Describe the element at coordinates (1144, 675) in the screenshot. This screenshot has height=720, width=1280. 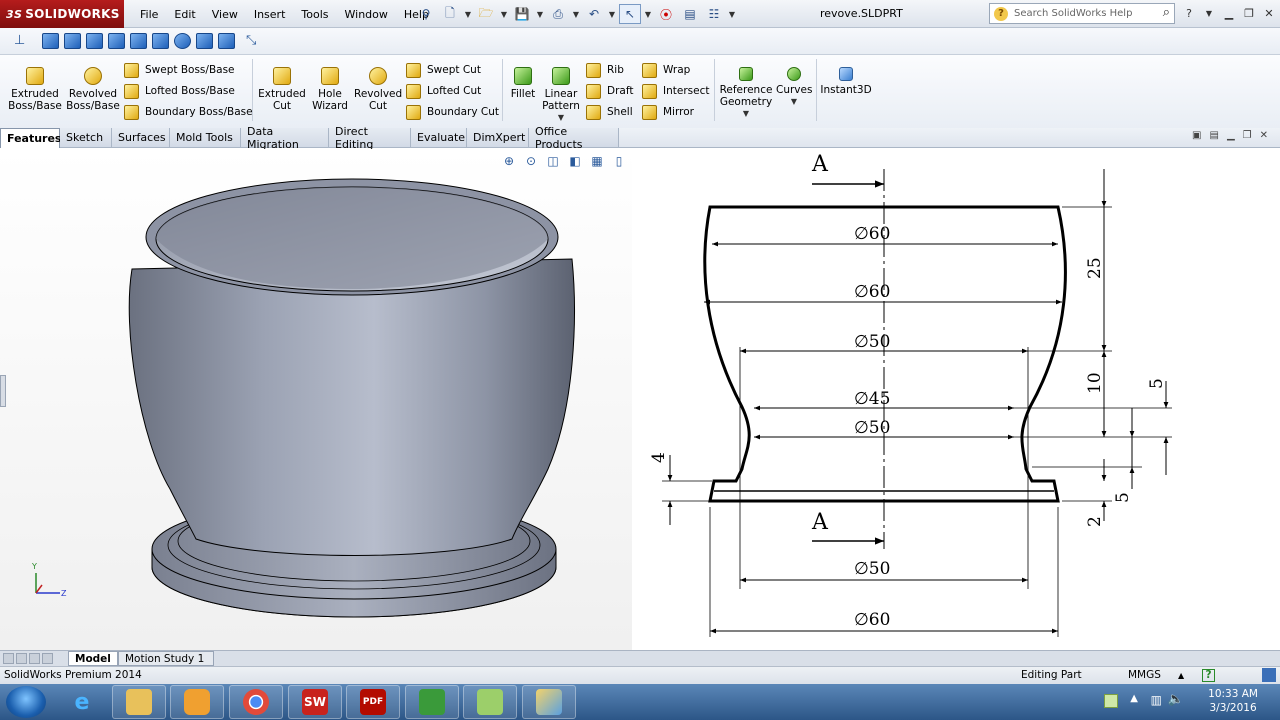
I see `unit-system: MMGS` at that location.